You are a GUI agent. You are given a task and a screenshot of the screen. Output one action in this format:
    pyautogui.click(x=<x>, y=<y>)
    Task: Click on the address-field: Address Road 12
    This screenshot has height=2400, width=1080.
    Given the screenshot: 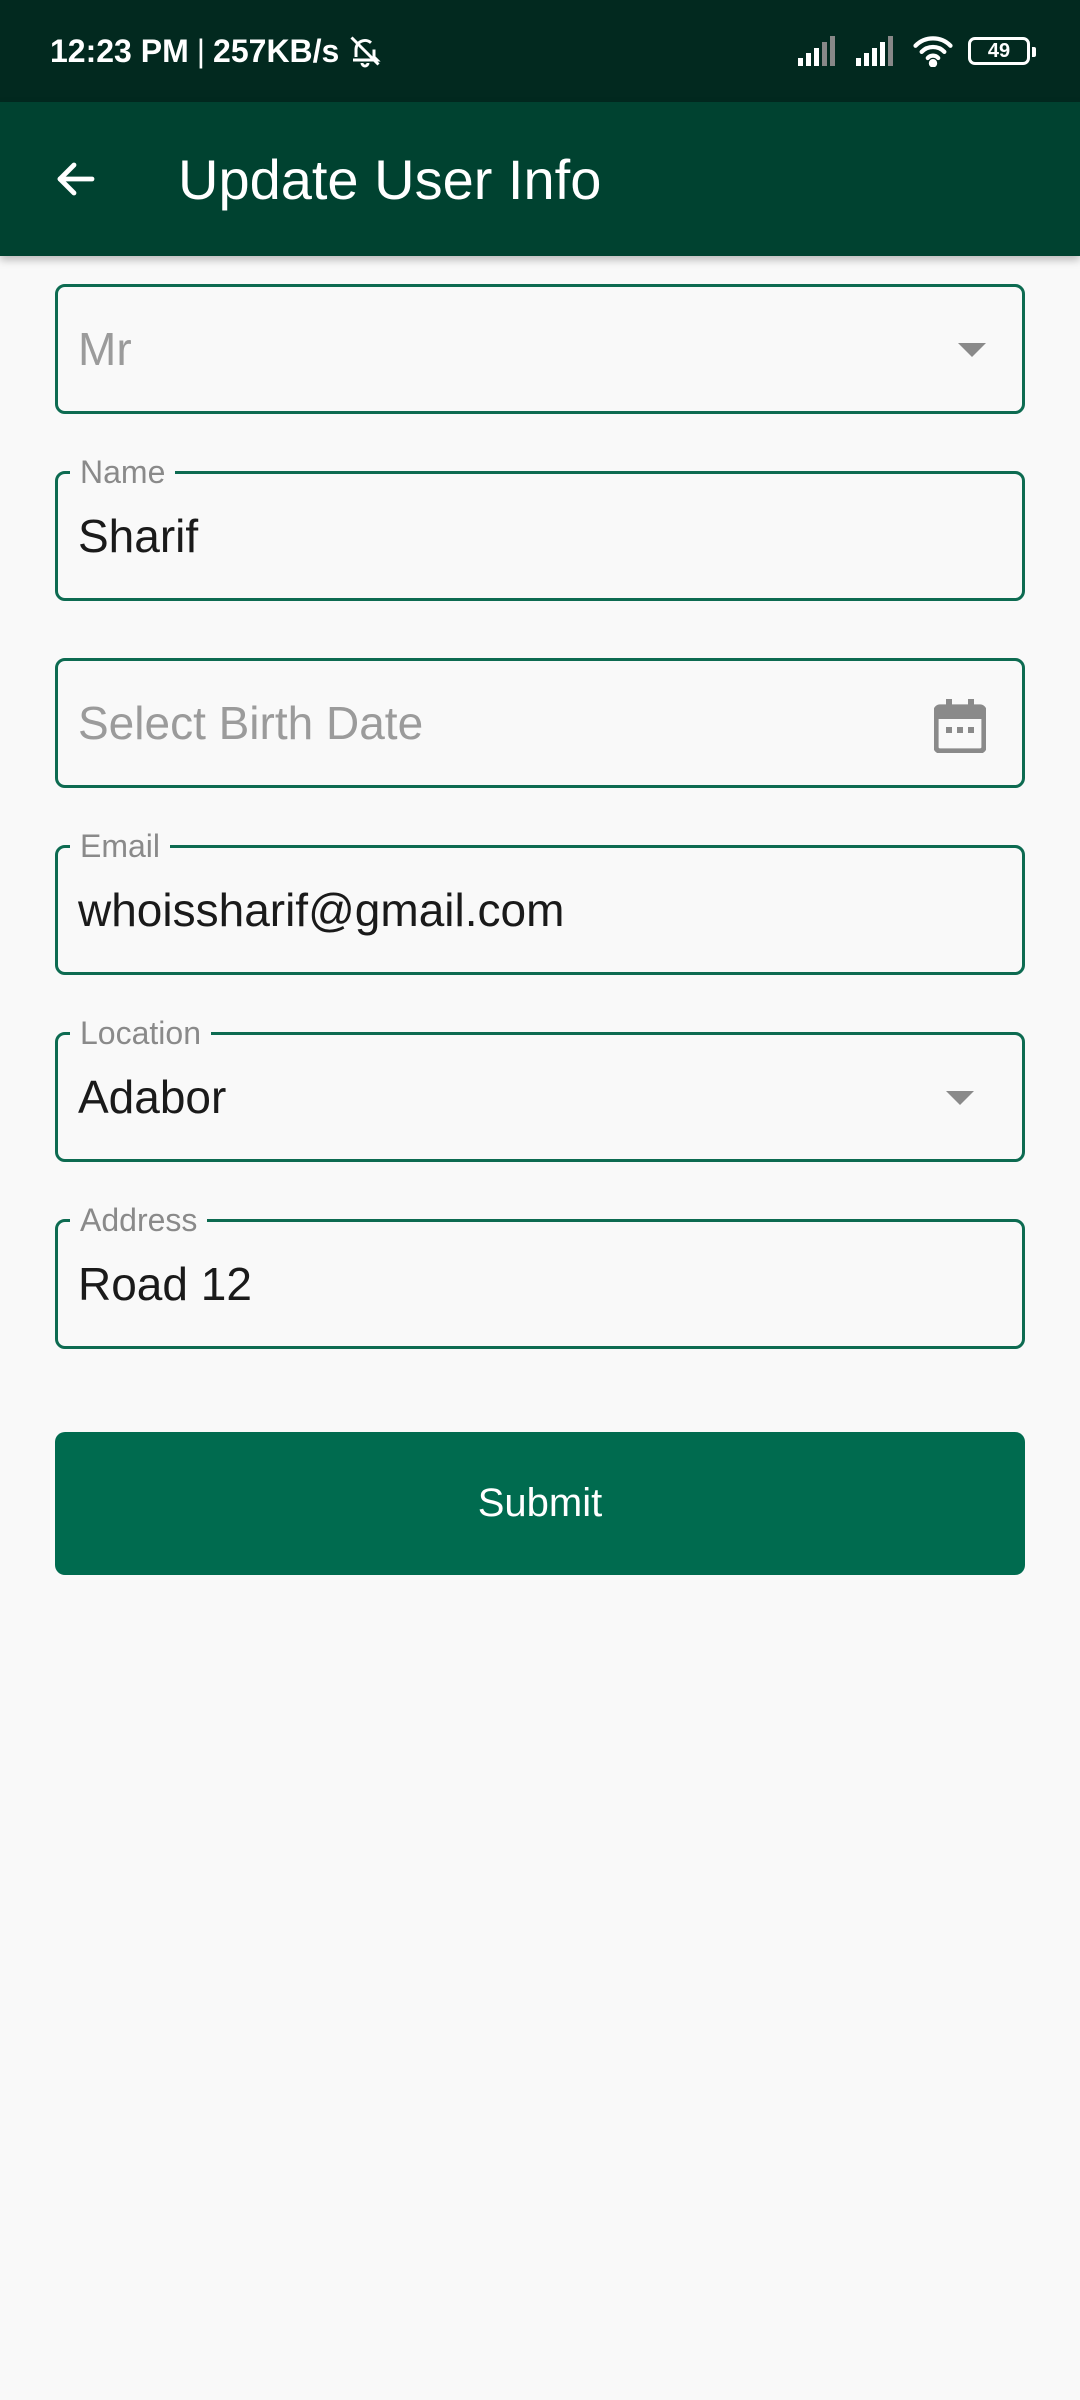 What is the action you would take?
    pyautogui.click(x=540, y=1274)
    